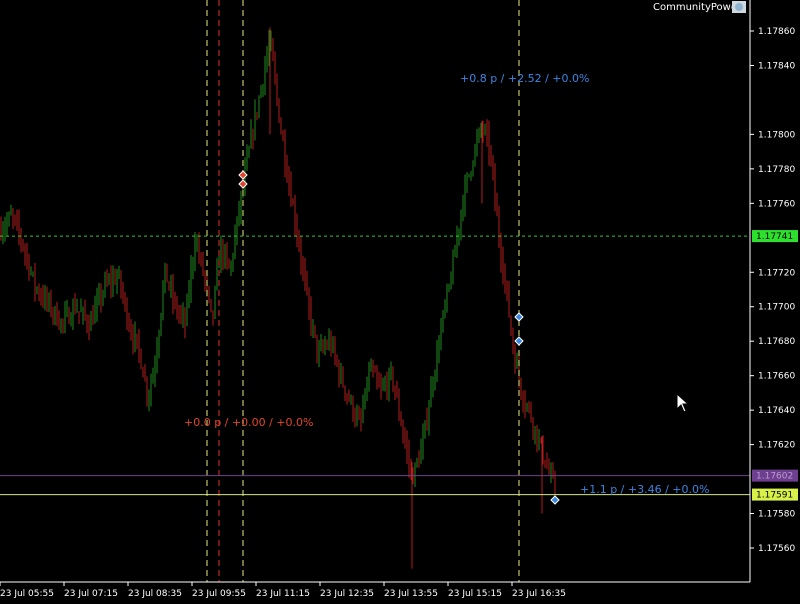  Describe the element at coordinates (776, 411) in the screenshot. I see `price-tick-label: 1.17640` at that location.